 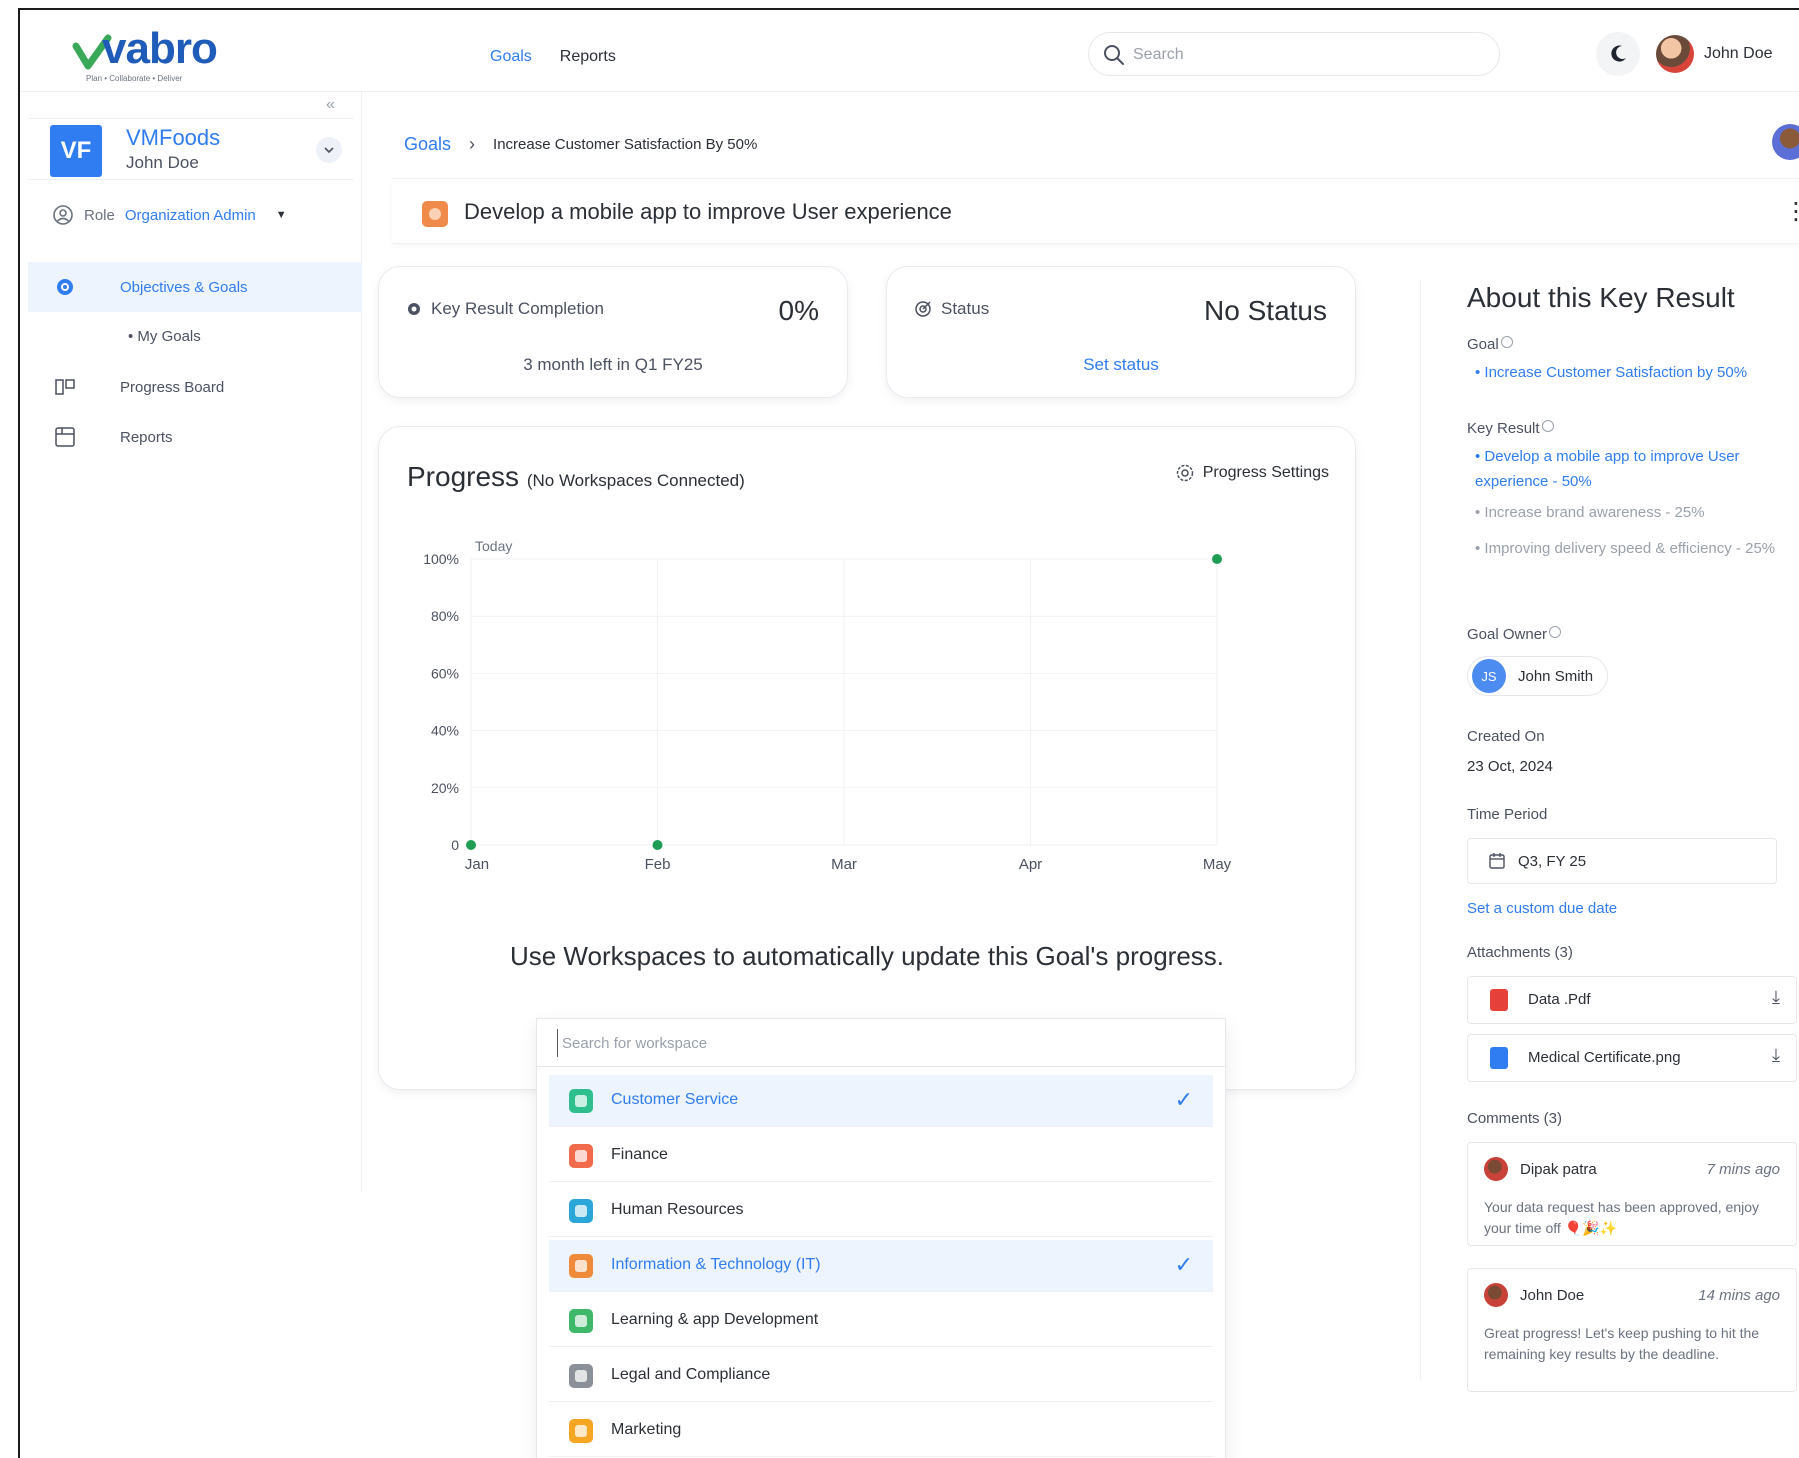 I want to click on time-period-field: Q3, FY 25, so click(x=1622, y=861).